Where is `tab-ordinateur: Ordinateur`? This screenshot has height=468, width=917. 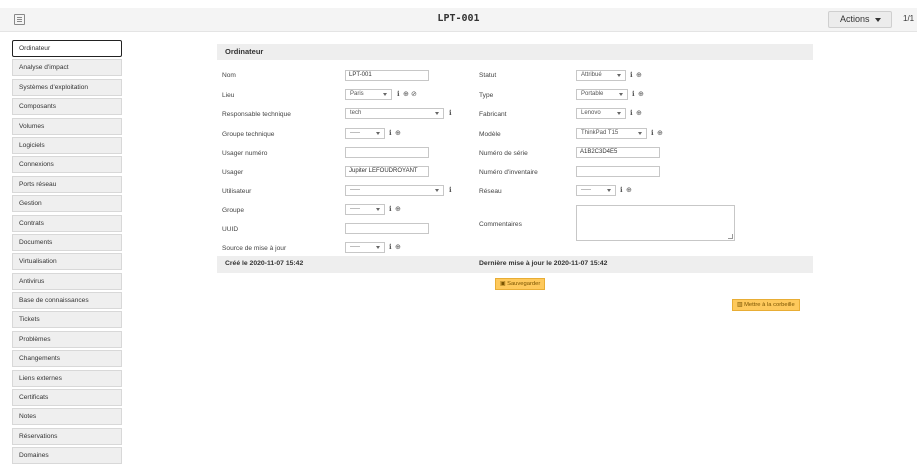
tab-ordinateur: Ordinateur is located at coordinates (67, 48).